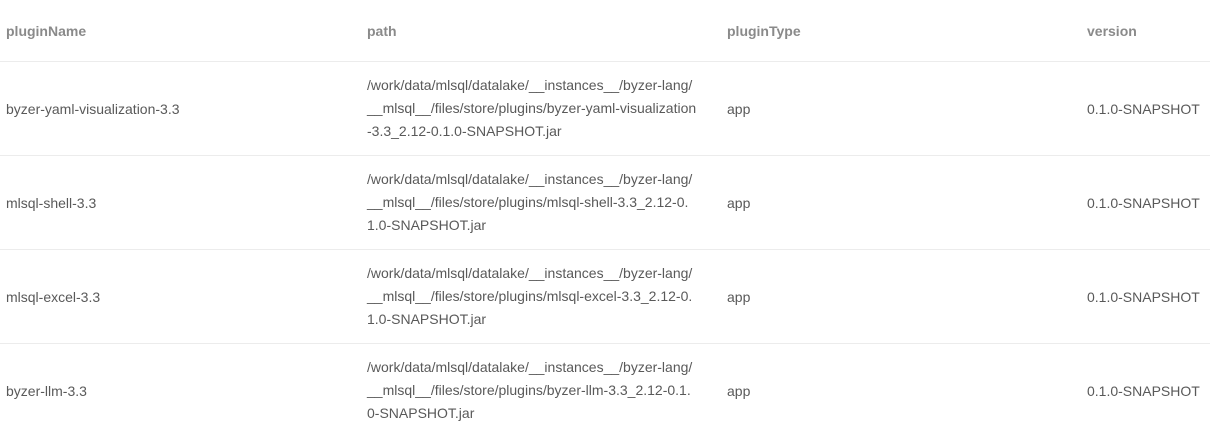  What do you see at coordinates (180, 31) in the screenshot?
I see `header-plugin-name: pluginName` at bounding box center [180, 31].